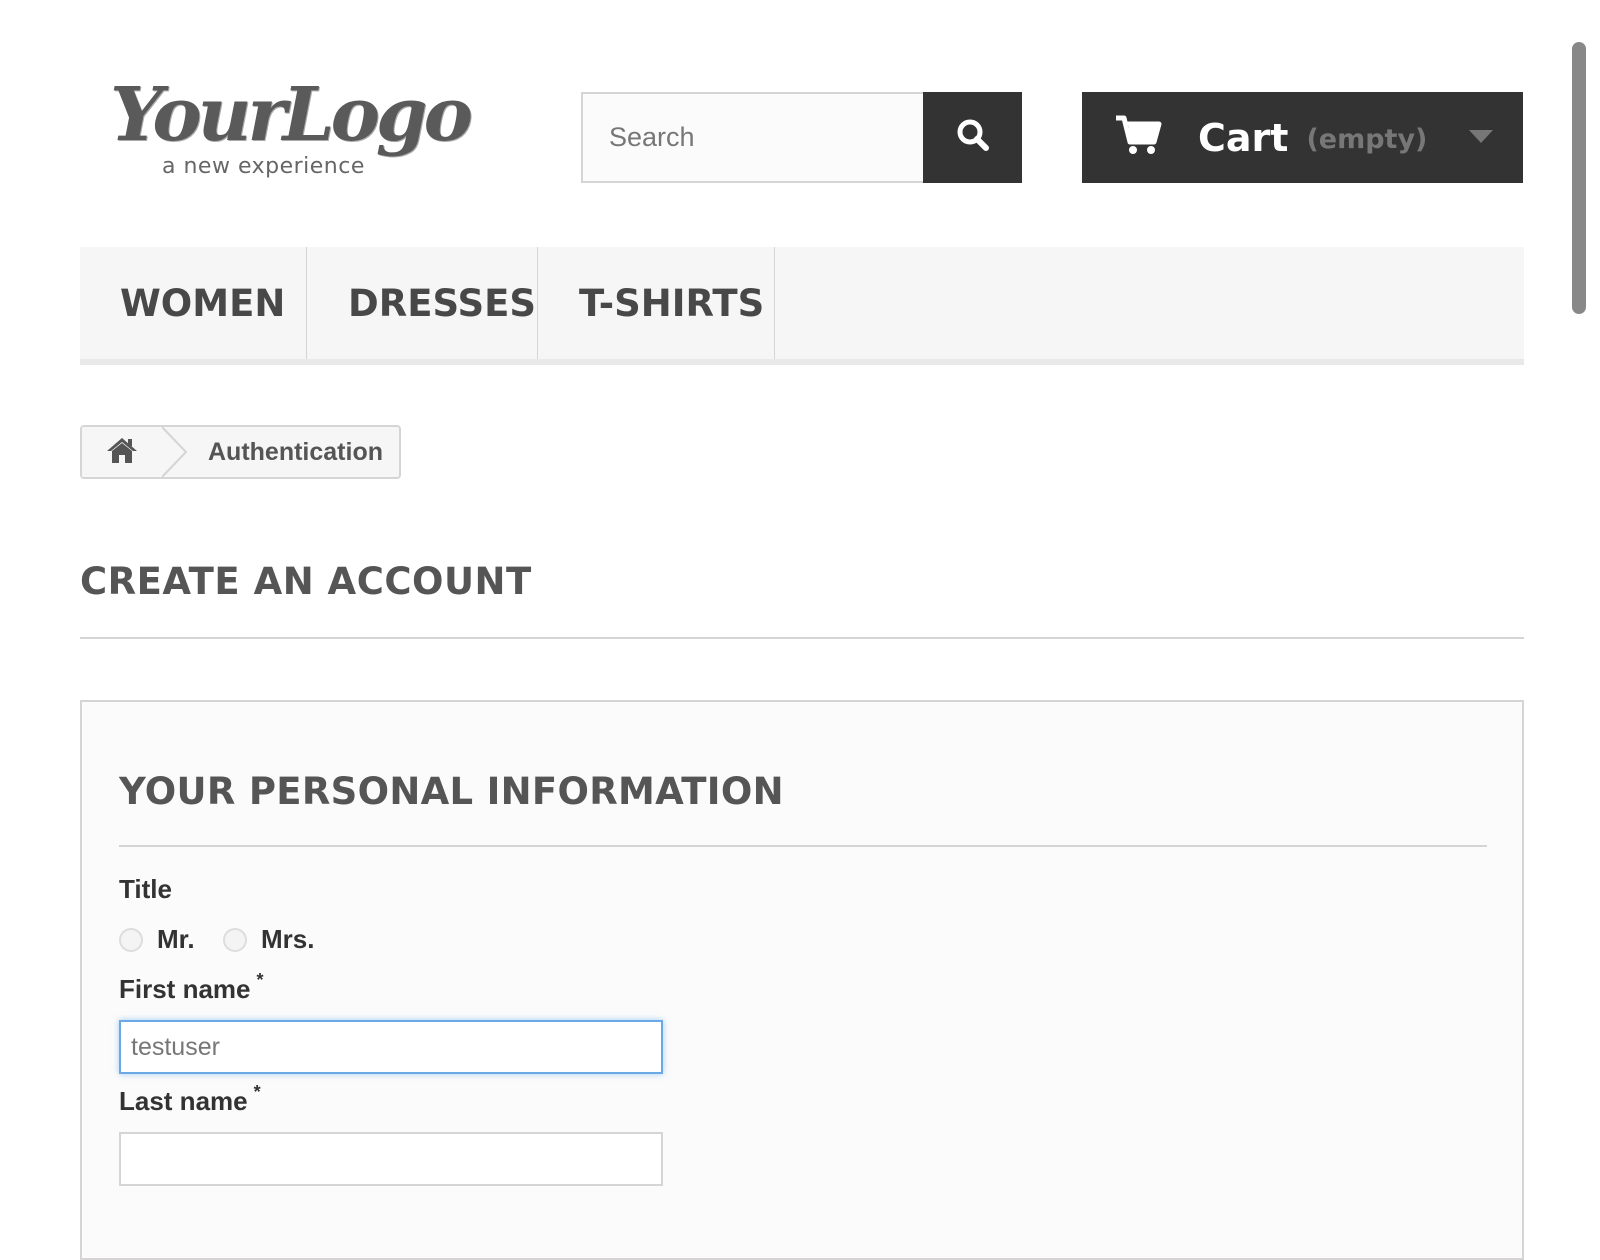  I want to click on breadcrumb: Authentication, so click(240, 452).